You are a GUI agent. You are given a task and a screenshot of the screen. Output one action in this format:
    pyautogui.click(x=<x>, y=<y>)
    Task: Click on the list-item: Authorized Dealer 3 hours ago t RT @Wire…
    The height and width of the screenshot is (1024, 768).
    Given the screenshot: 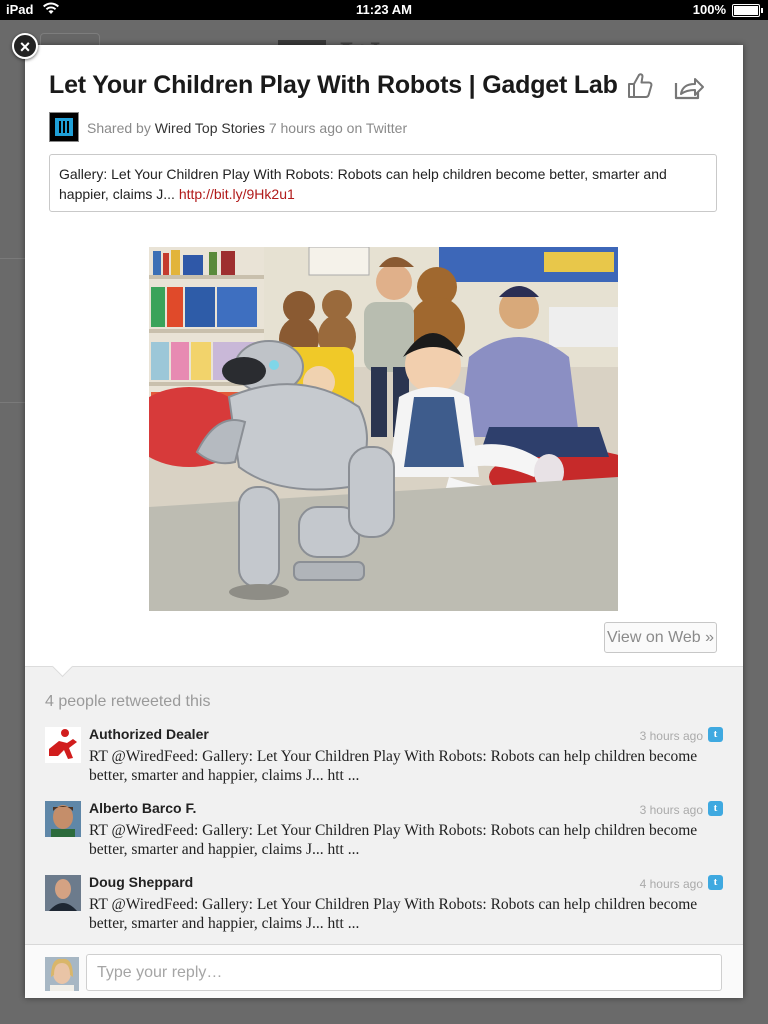 What is the action you would take?
    pyautogui.click(x=385, y=761)
    